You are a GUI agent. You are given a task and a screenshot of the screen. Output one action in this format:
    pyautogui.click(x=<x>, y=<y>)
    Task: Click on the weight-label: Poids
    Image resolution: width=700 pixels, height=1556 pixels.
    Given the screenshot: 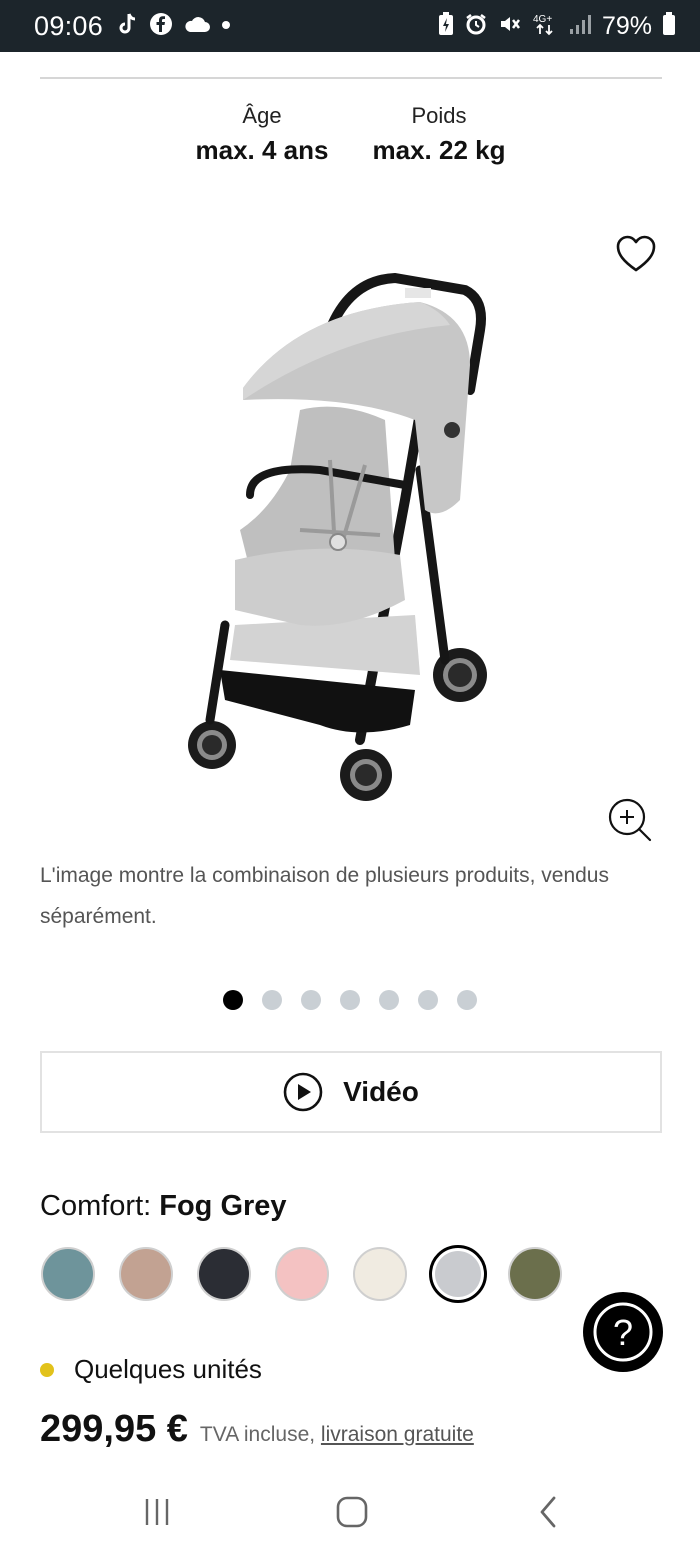 What is the action you would take?
    pyautogui.click(x=439, y=115)
    